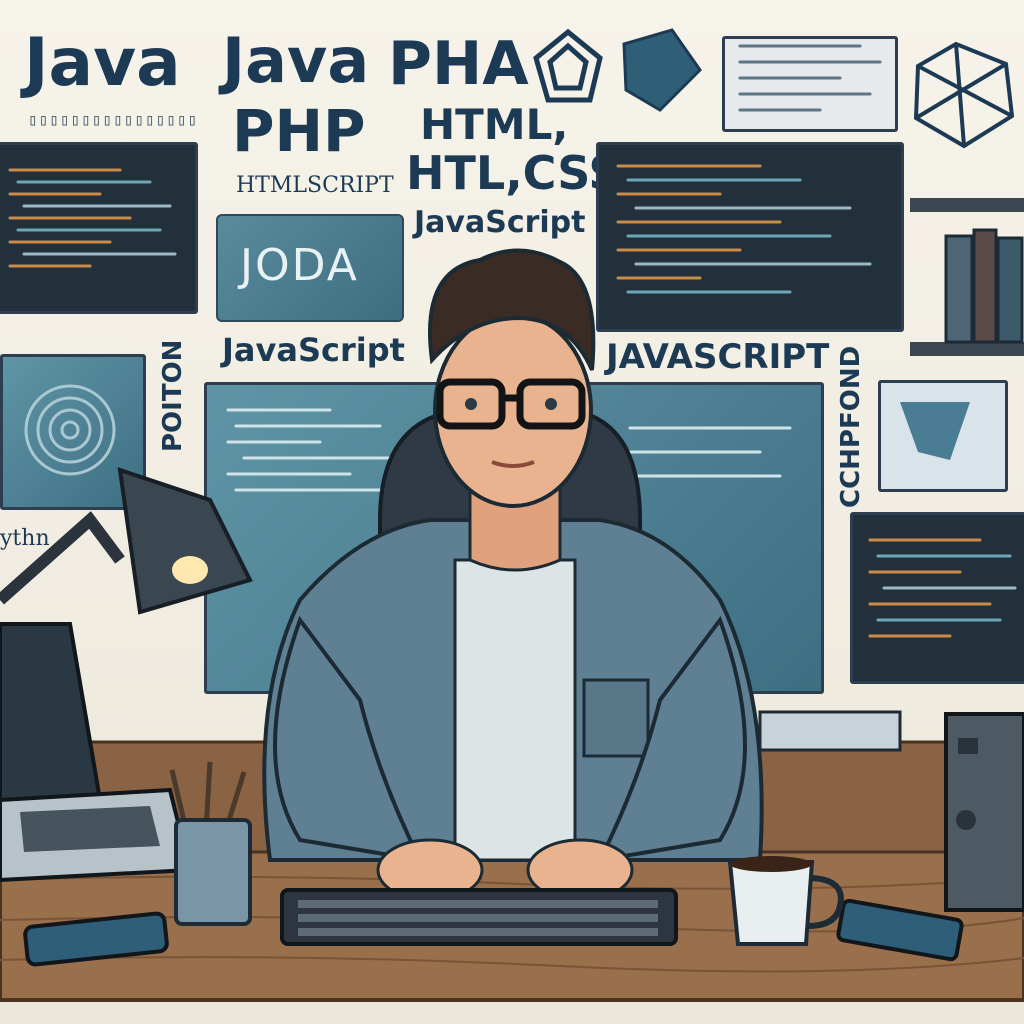 Image resolution: width=1024 pixels, height=1024 pixels. I want to click on shirt-pocket, so click(616, 718).